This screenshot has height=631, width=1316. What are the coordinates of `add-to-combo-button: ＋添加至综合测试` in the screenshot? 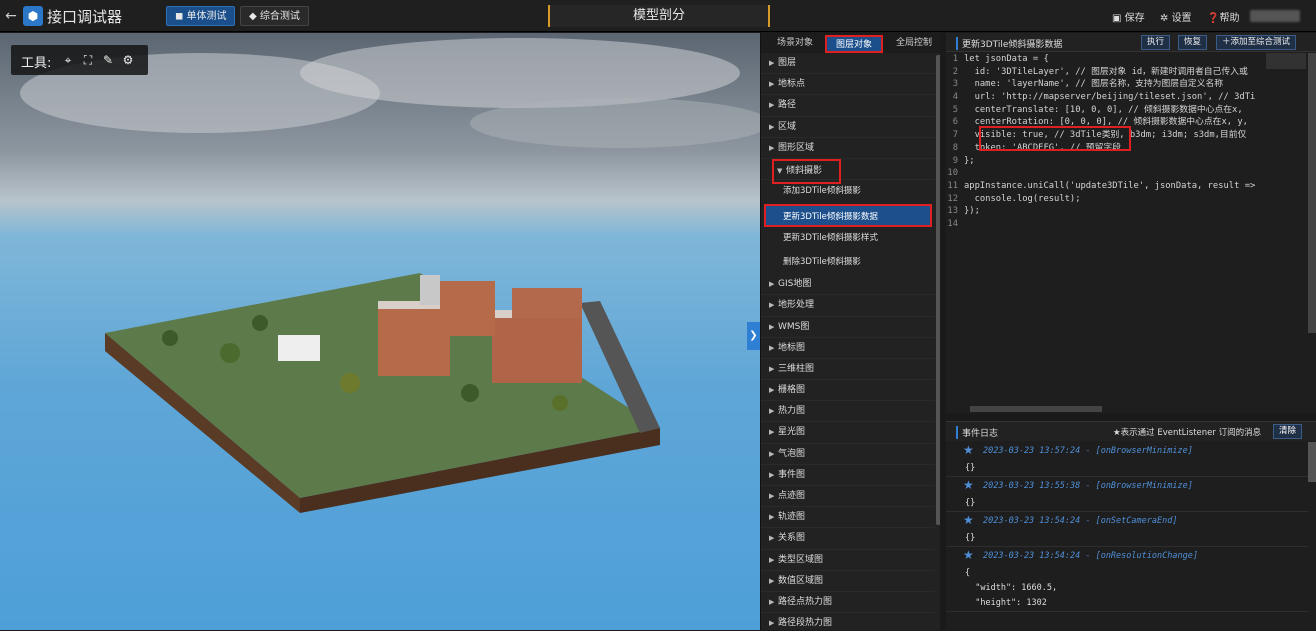 It's located at (1256, 42).